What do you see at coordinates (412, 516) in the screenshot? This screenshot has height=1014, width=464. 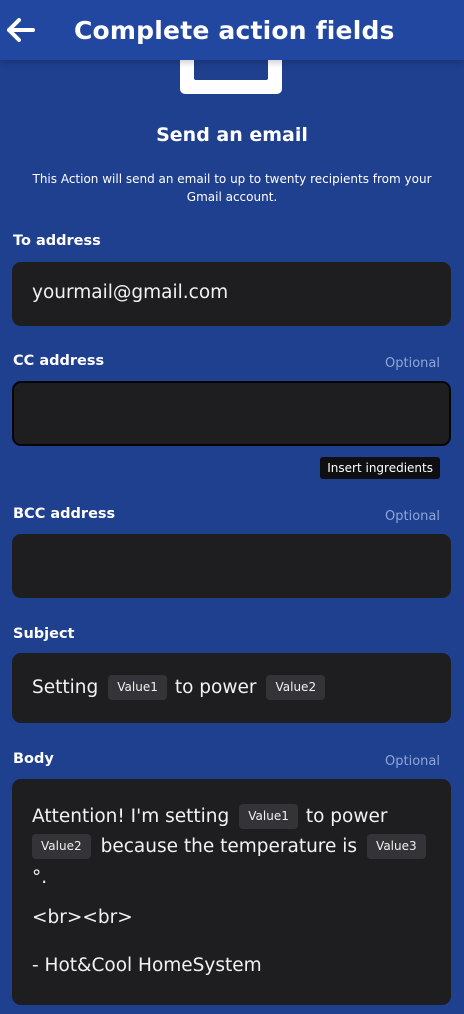 I see `bcc-optional-label: Optional` at bounding box center [412, 516].